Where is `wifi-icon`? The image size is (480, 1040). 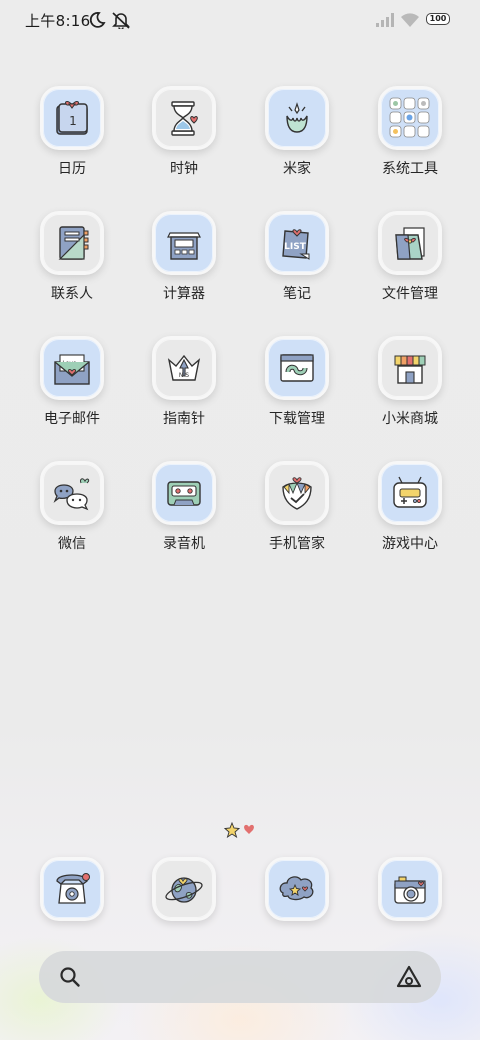
wifi-icon is located at coordinates (410, 20).